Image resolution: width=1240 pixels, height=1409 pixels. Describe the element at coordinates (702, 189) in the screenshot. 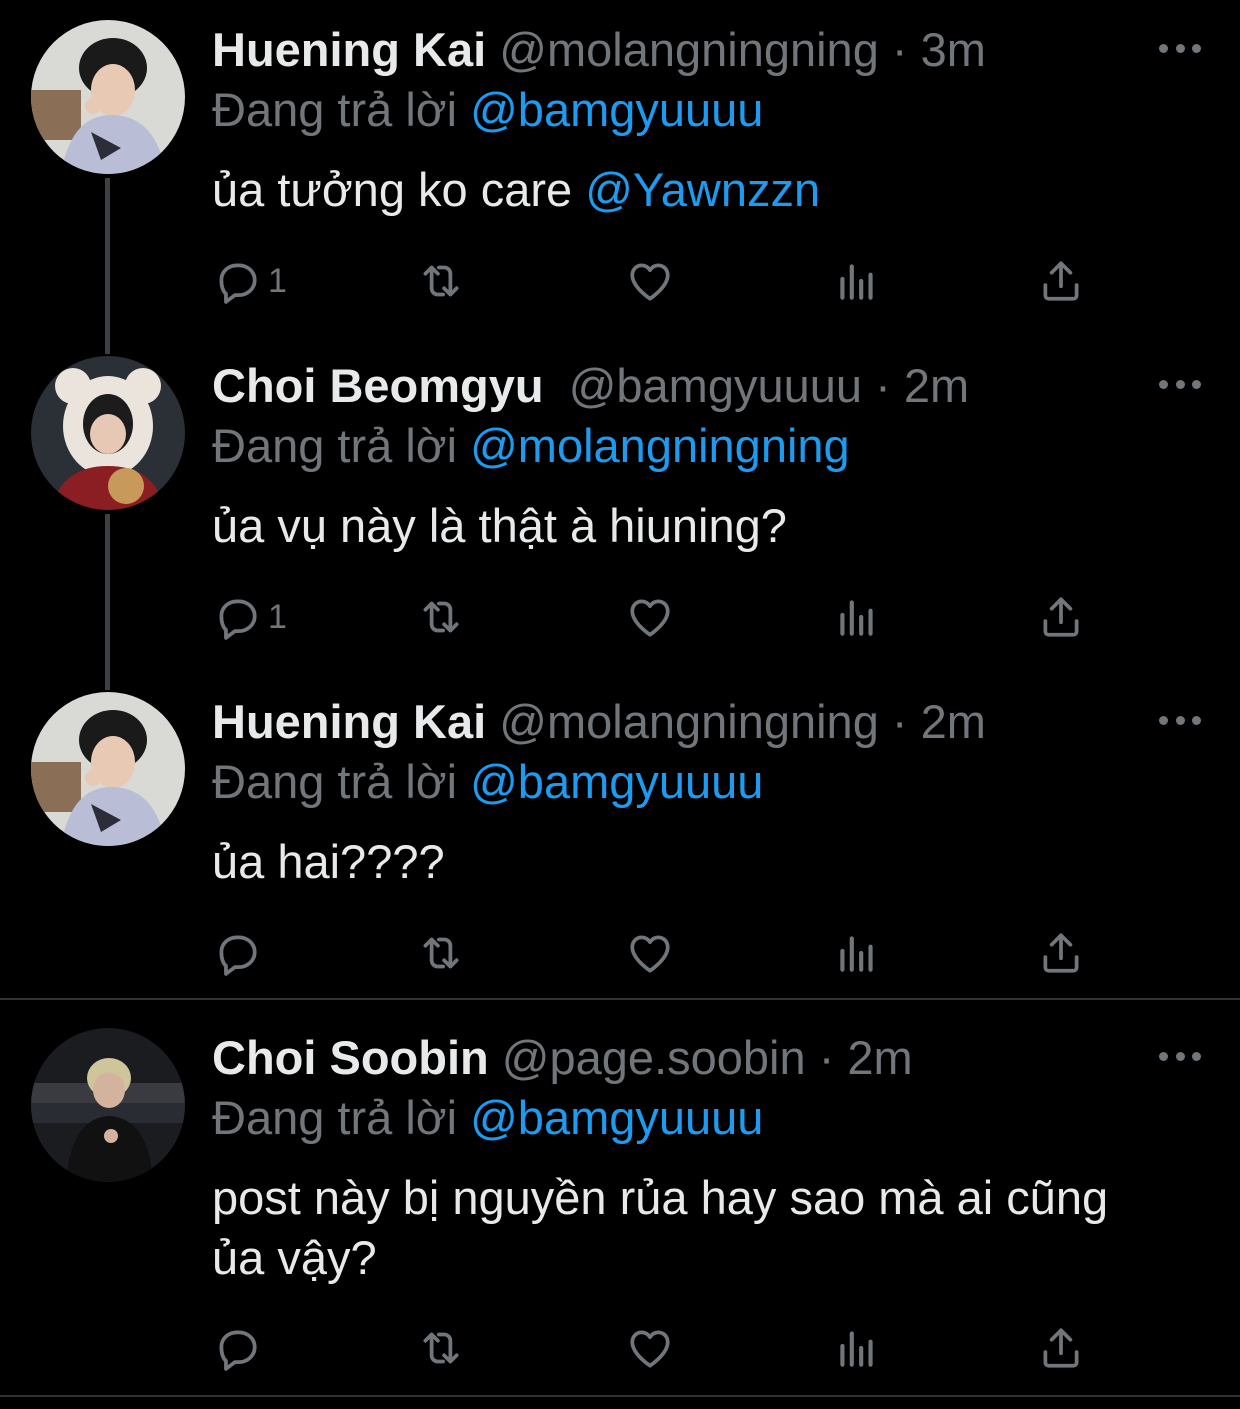

I see `text-mention: @Yawnzzn` at that location.